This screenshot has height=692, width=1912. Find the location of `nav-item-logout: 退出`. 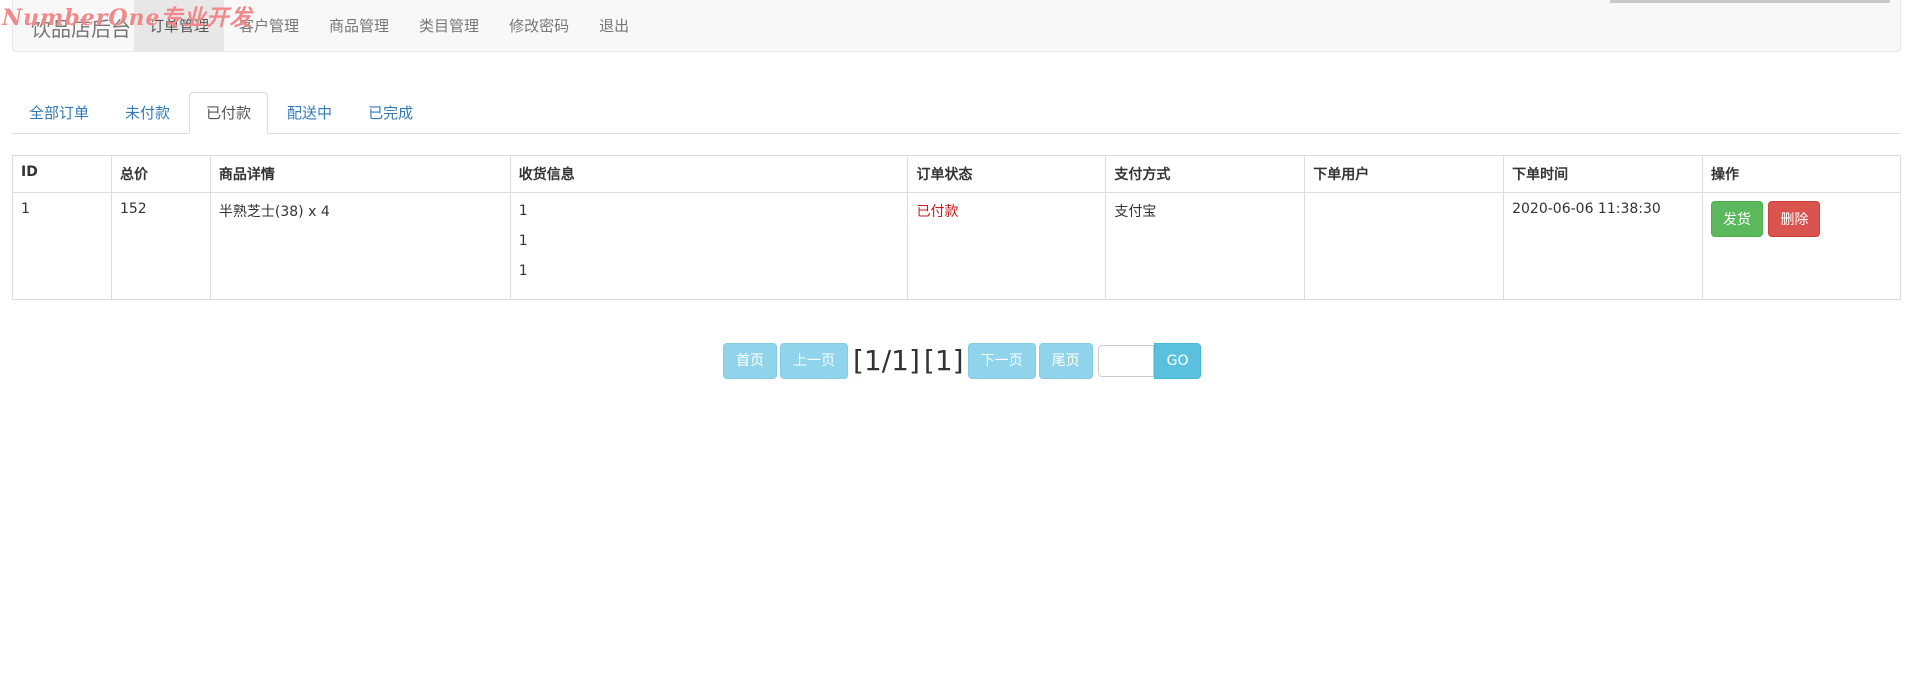

nav-item-logout: 退出 is located at coordinates (614, 26).